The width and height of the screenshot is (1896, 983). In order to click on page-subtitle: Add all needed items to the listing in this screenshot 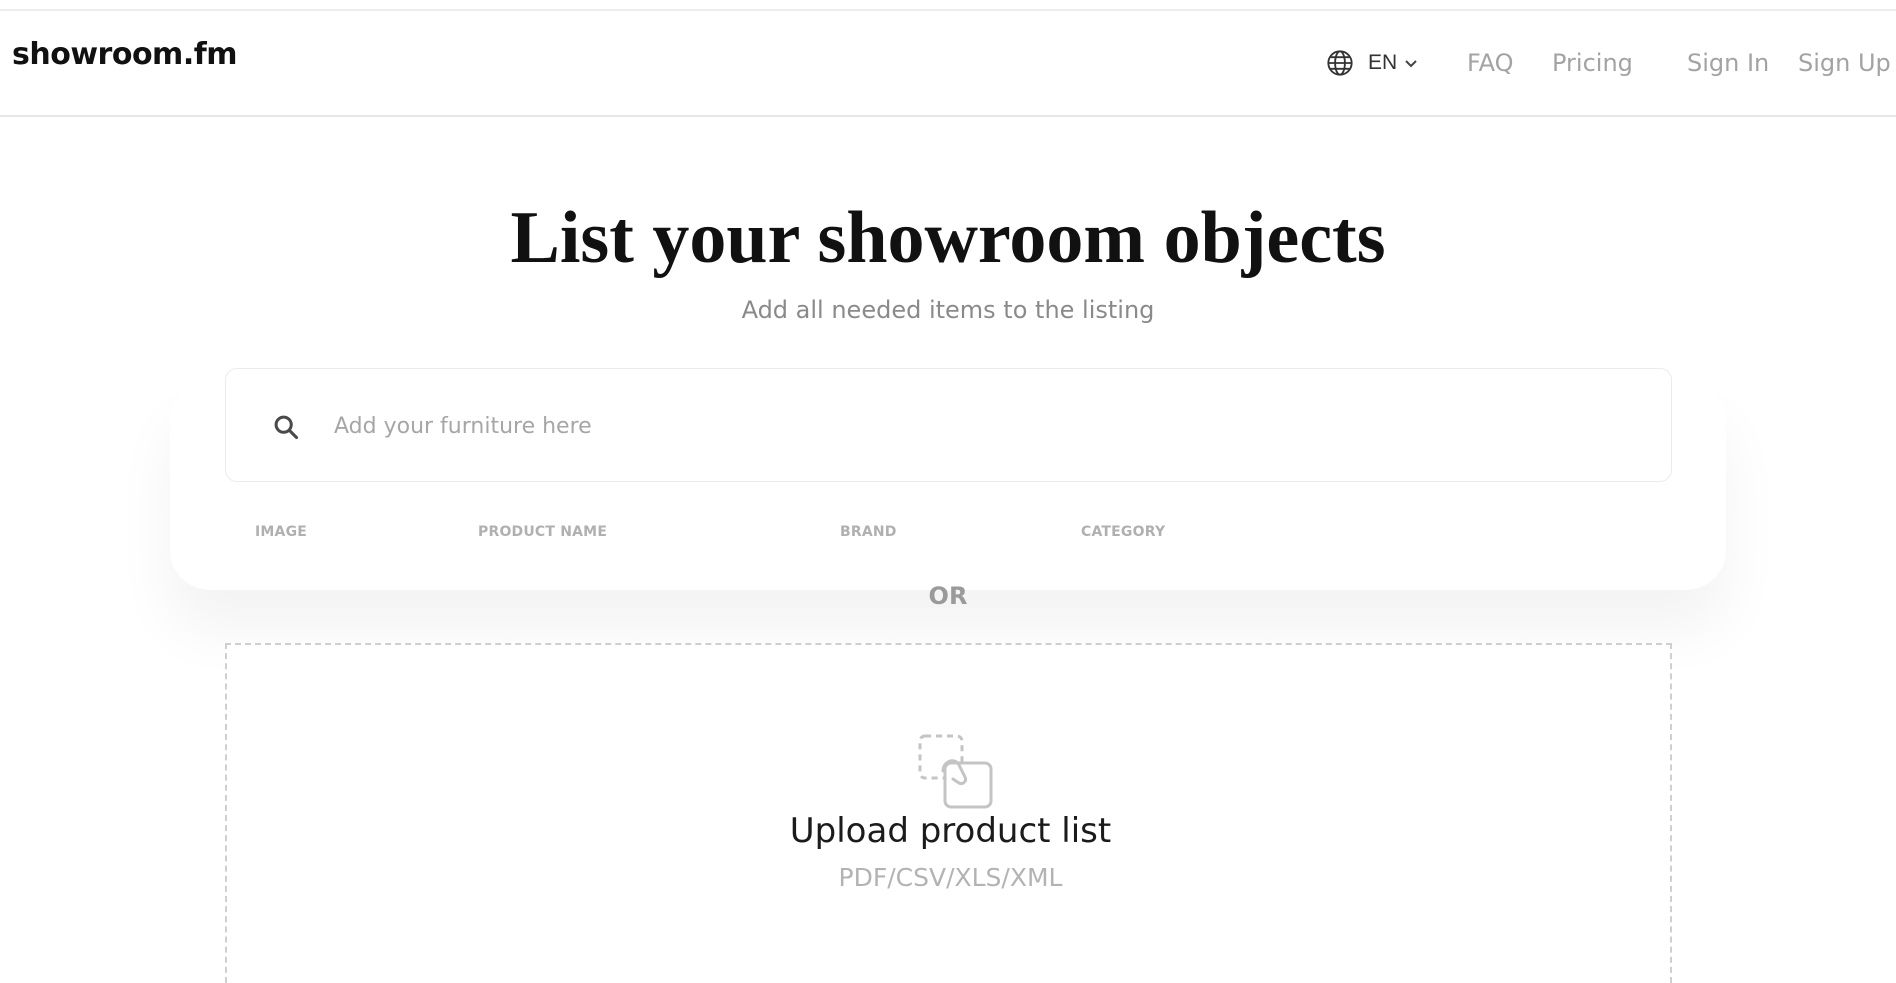, I will do `click(948, 310)`.